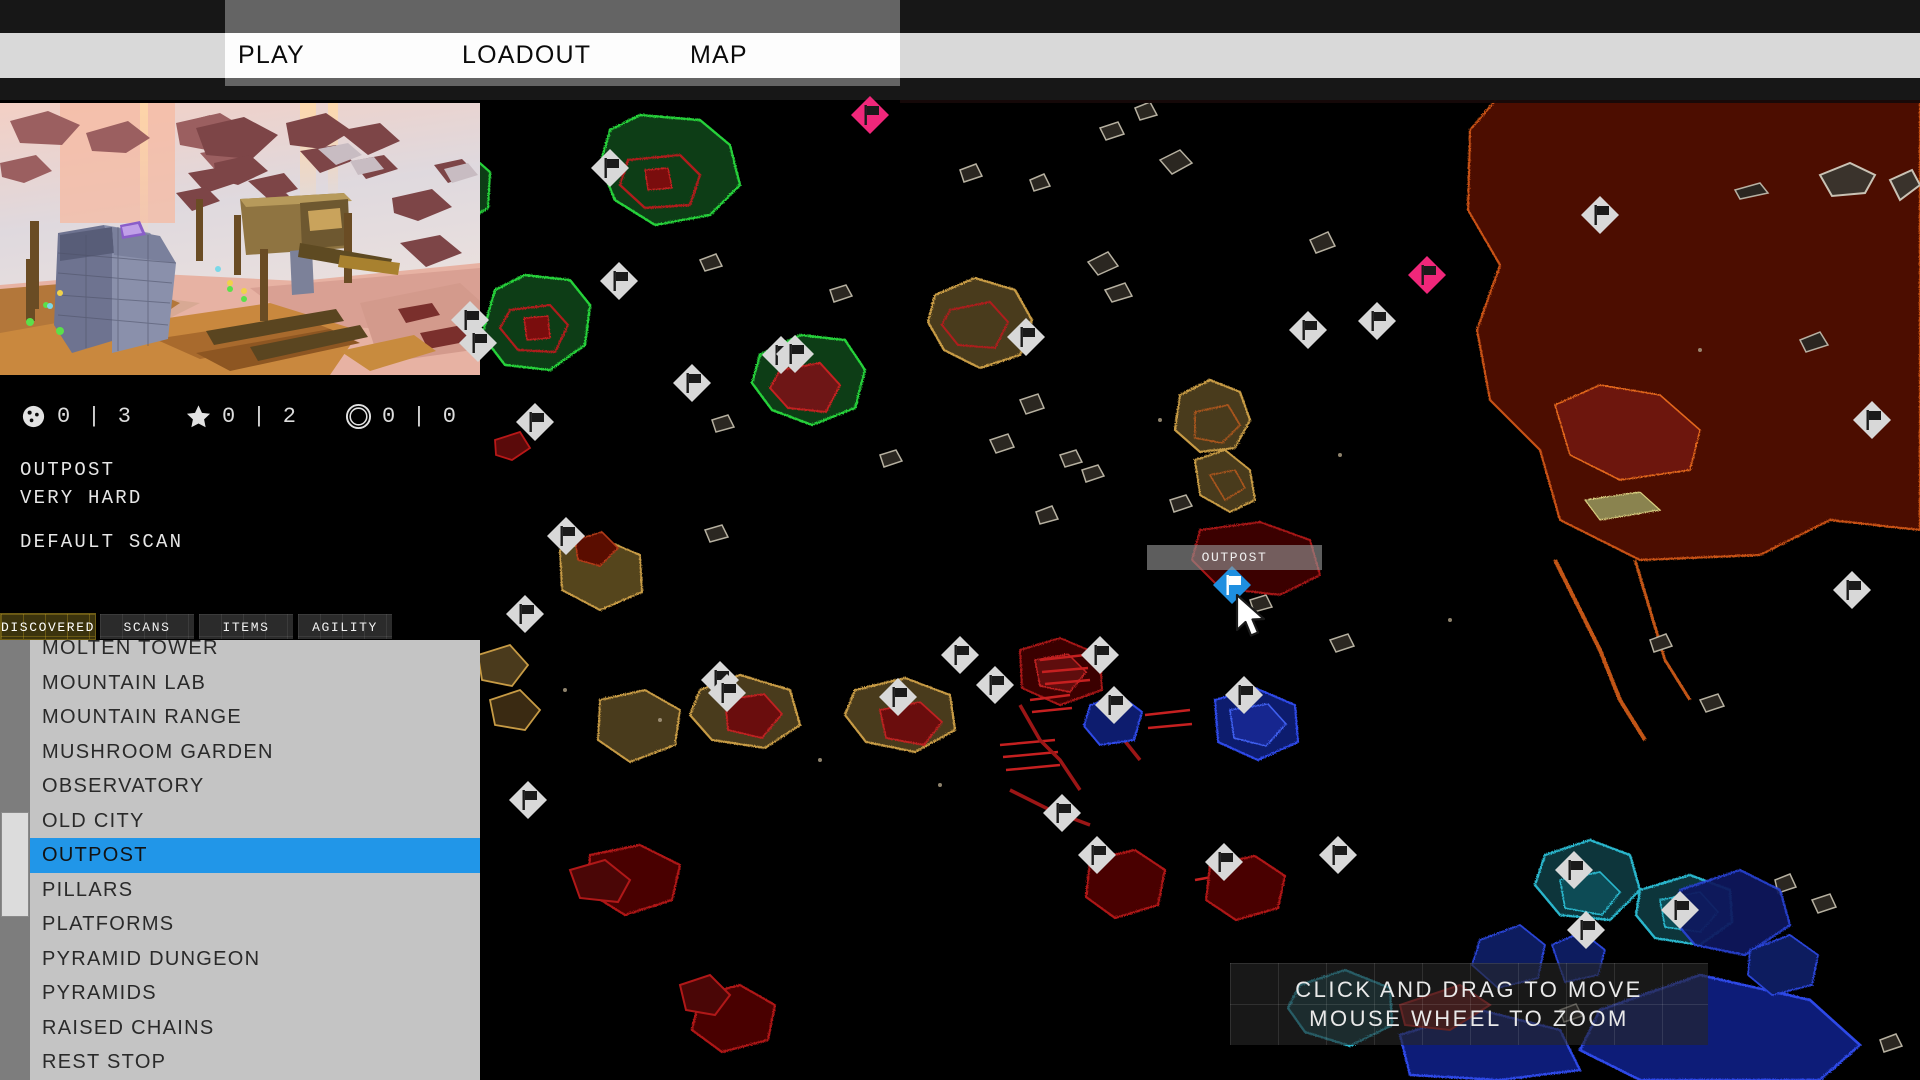  I want to click on list-item: MOUNTAIN RANGE, so click(255, 717).